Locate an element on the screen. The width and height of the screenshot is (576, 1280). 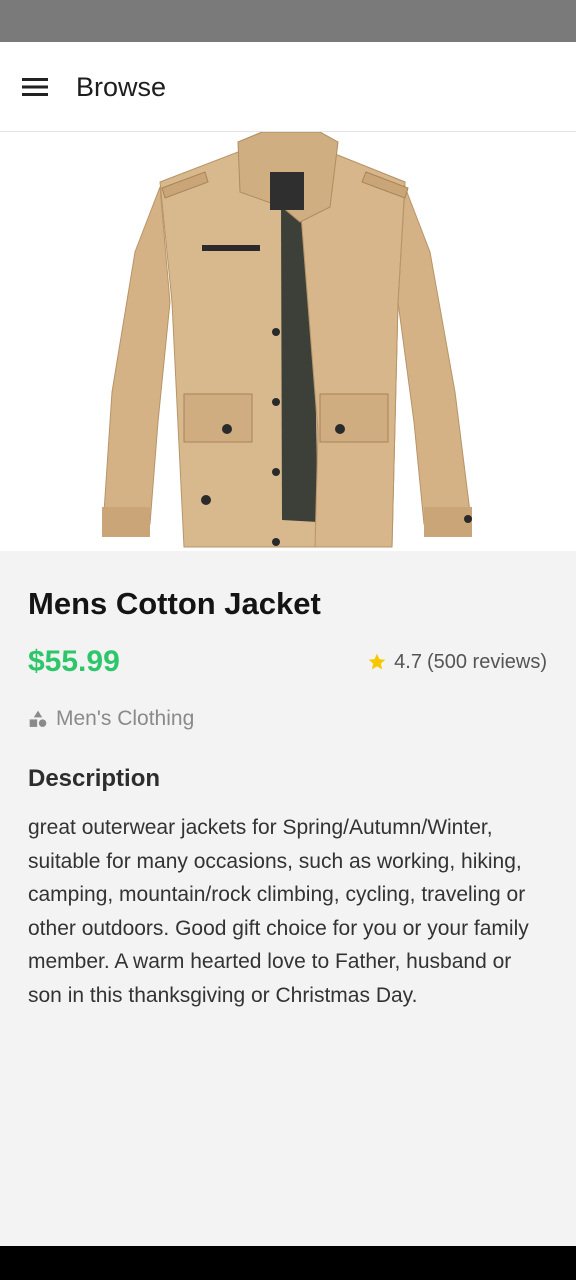
product-category: Men's Clothing is located at coordinates (111, 719).